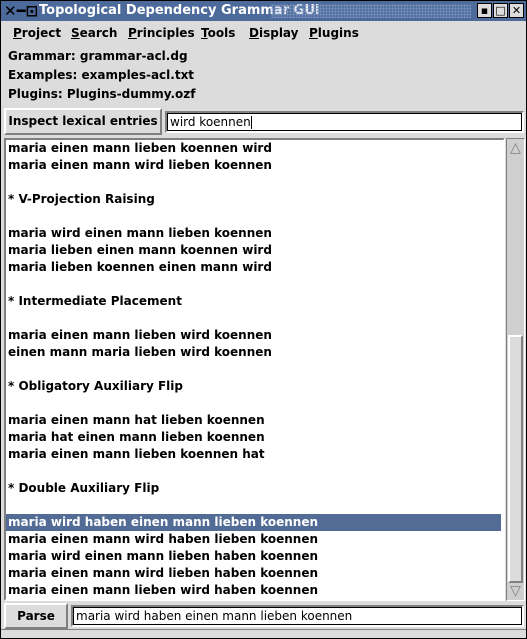 The height and width of the screenshot is (639, 527). I want to click on list-item: maria wird einen mann lieben koennen, so click(254, 233).